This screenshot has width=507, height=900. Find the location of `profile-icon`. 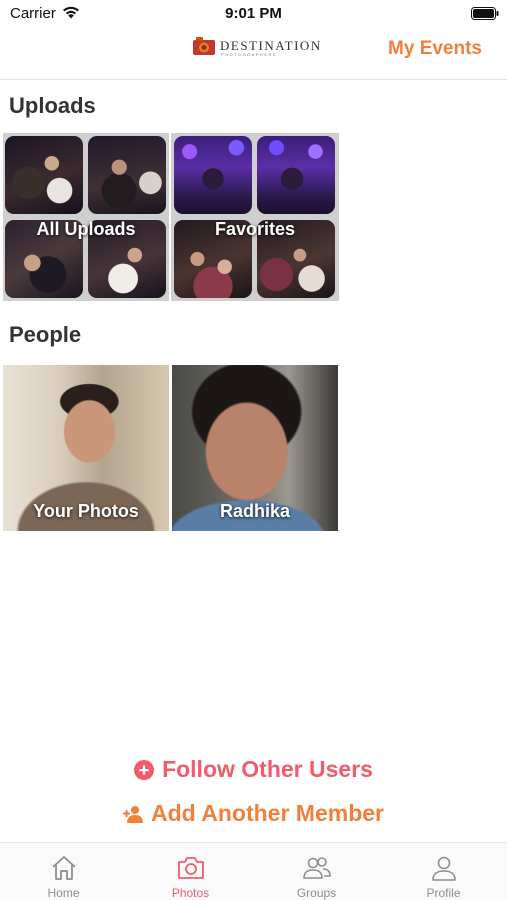

profile-icon is located at coordinates (443, 868).